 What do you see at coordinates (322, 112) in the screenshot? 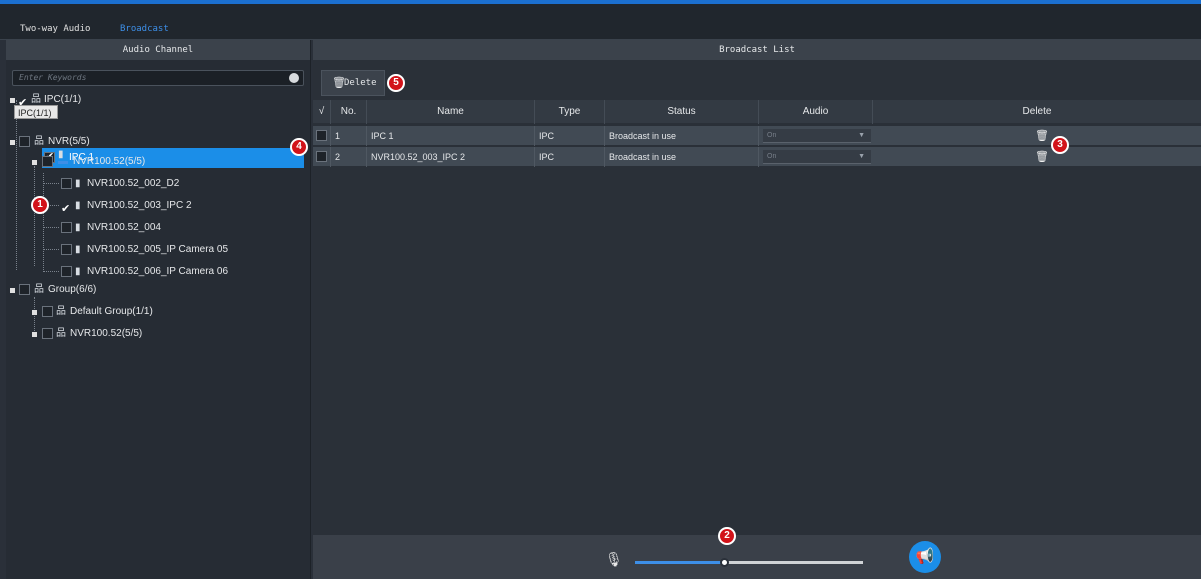
I see `col-select: √` at bounding box center [322, 112].